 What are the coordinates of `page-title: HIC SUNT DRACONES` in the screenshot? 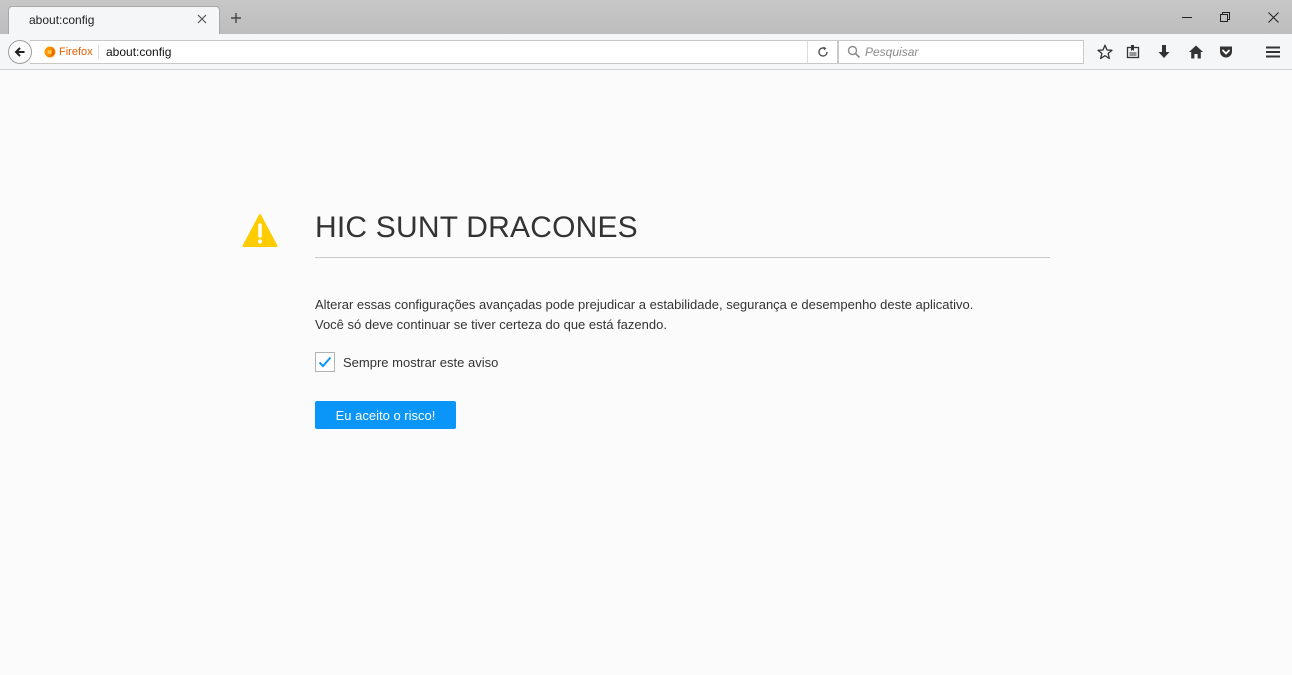 It's located at (682, 234).